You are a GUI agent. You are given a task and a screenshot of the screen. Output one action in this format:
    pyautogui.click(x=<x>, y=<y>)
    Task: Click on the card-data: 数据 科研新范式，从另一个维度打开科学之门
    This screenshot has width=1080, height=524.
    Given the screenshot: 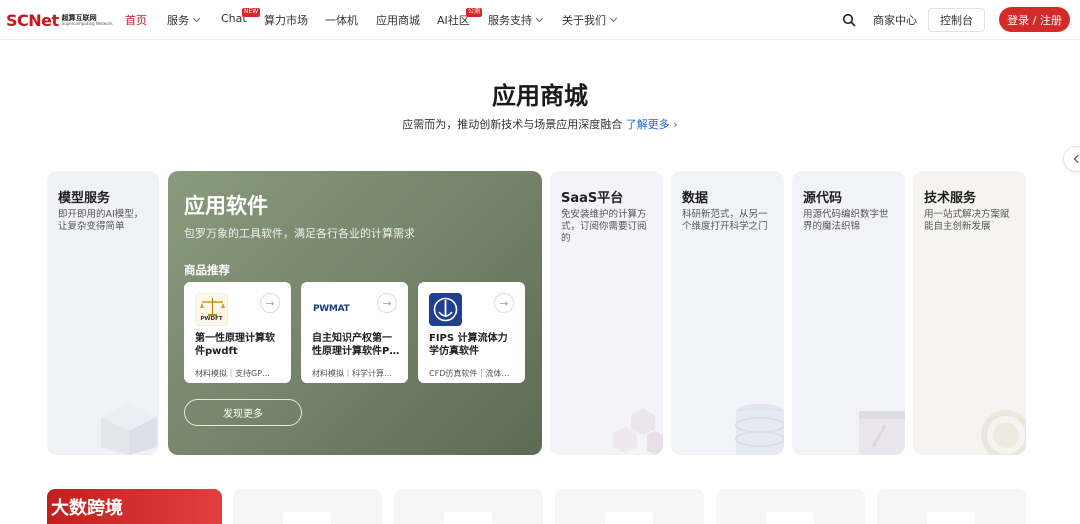 What is the action you would take?
    pyautogui.click(x=727, y=313)
    